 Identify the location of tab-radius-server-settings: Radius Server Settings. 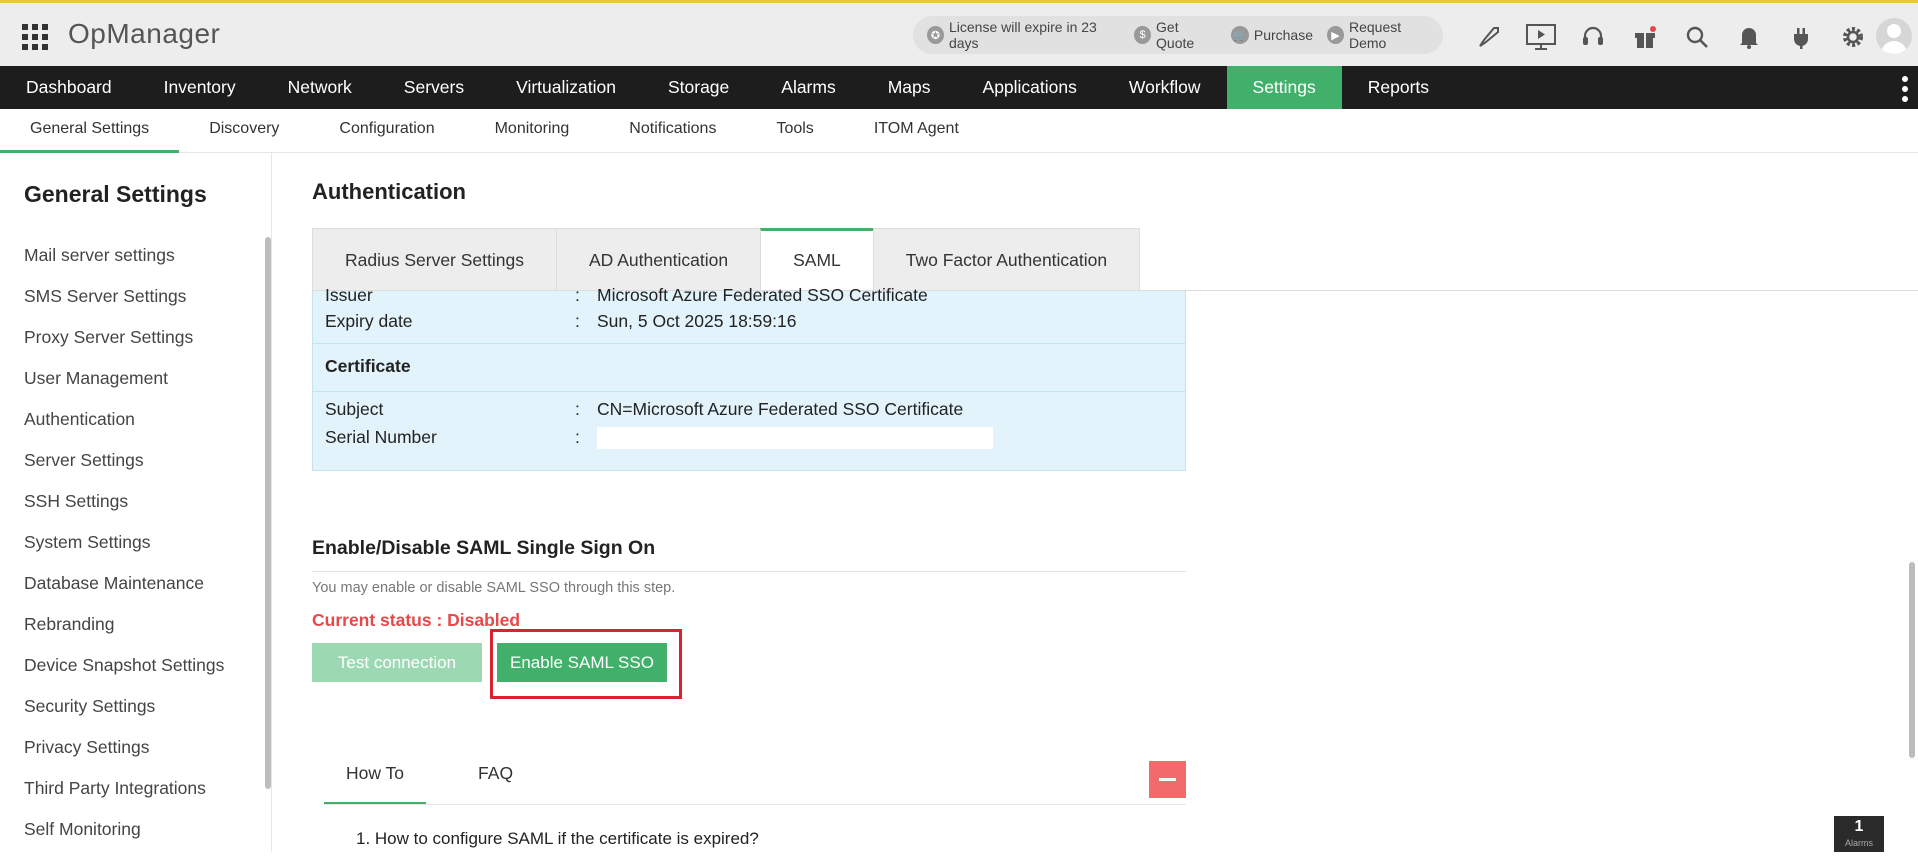
(434, 259).